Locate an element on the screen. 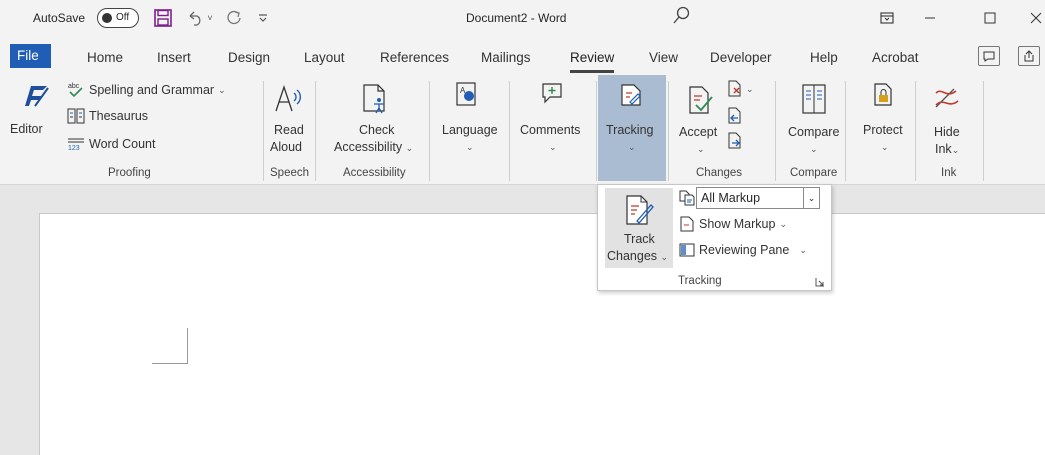 Image resolution: width=1045 pixels, height=455 pixels. ribbon-display-options-icon is located at coordinates (887, 18).